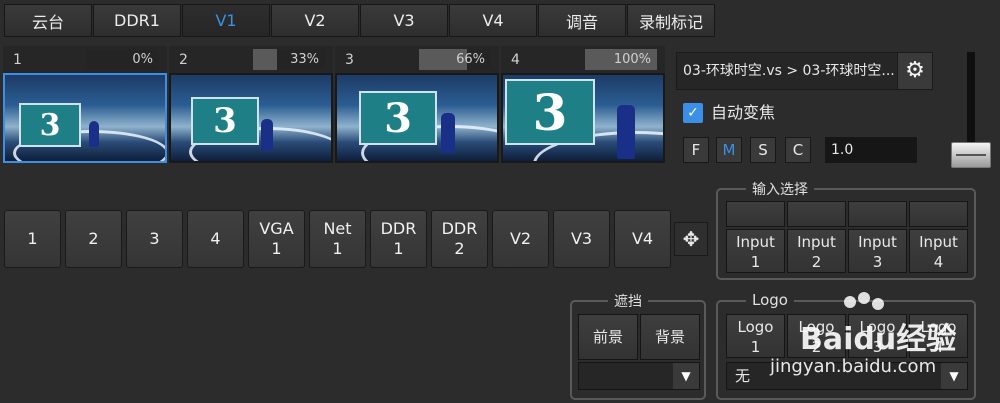 The image size is (1000, 403). I want to click on thumbnail-4: 4 100% 3, so click(583, 104).